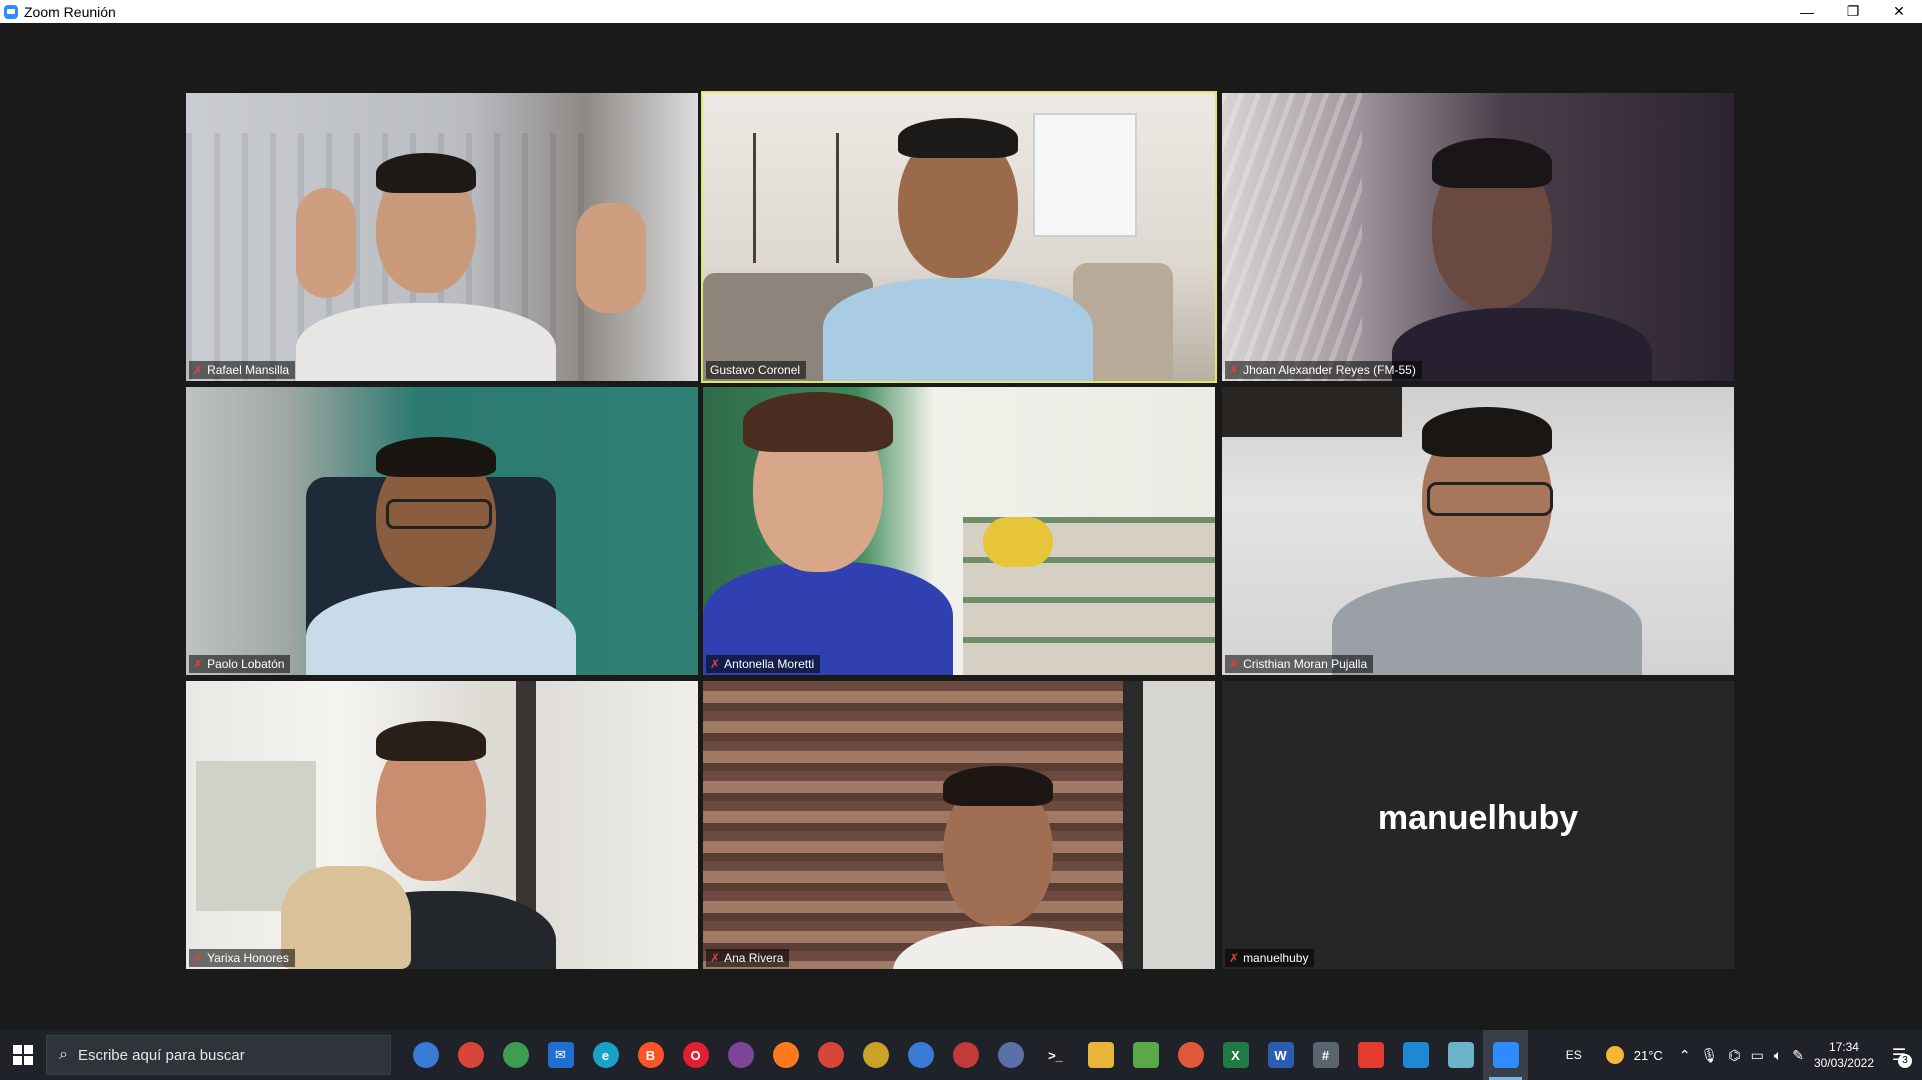 The width and height of the screenshot is (1922, 1080). Describe the element at coordinates (1100, 1055) in the screenshot. I see `taskbar-app-file-explorer` at that location.